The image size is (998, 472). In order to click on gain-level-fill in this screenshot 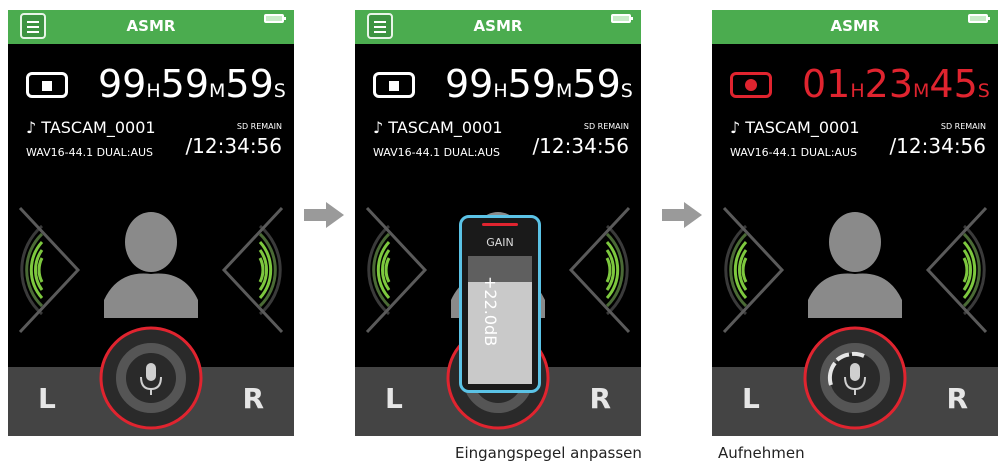, I will do `click(500, 333)`.